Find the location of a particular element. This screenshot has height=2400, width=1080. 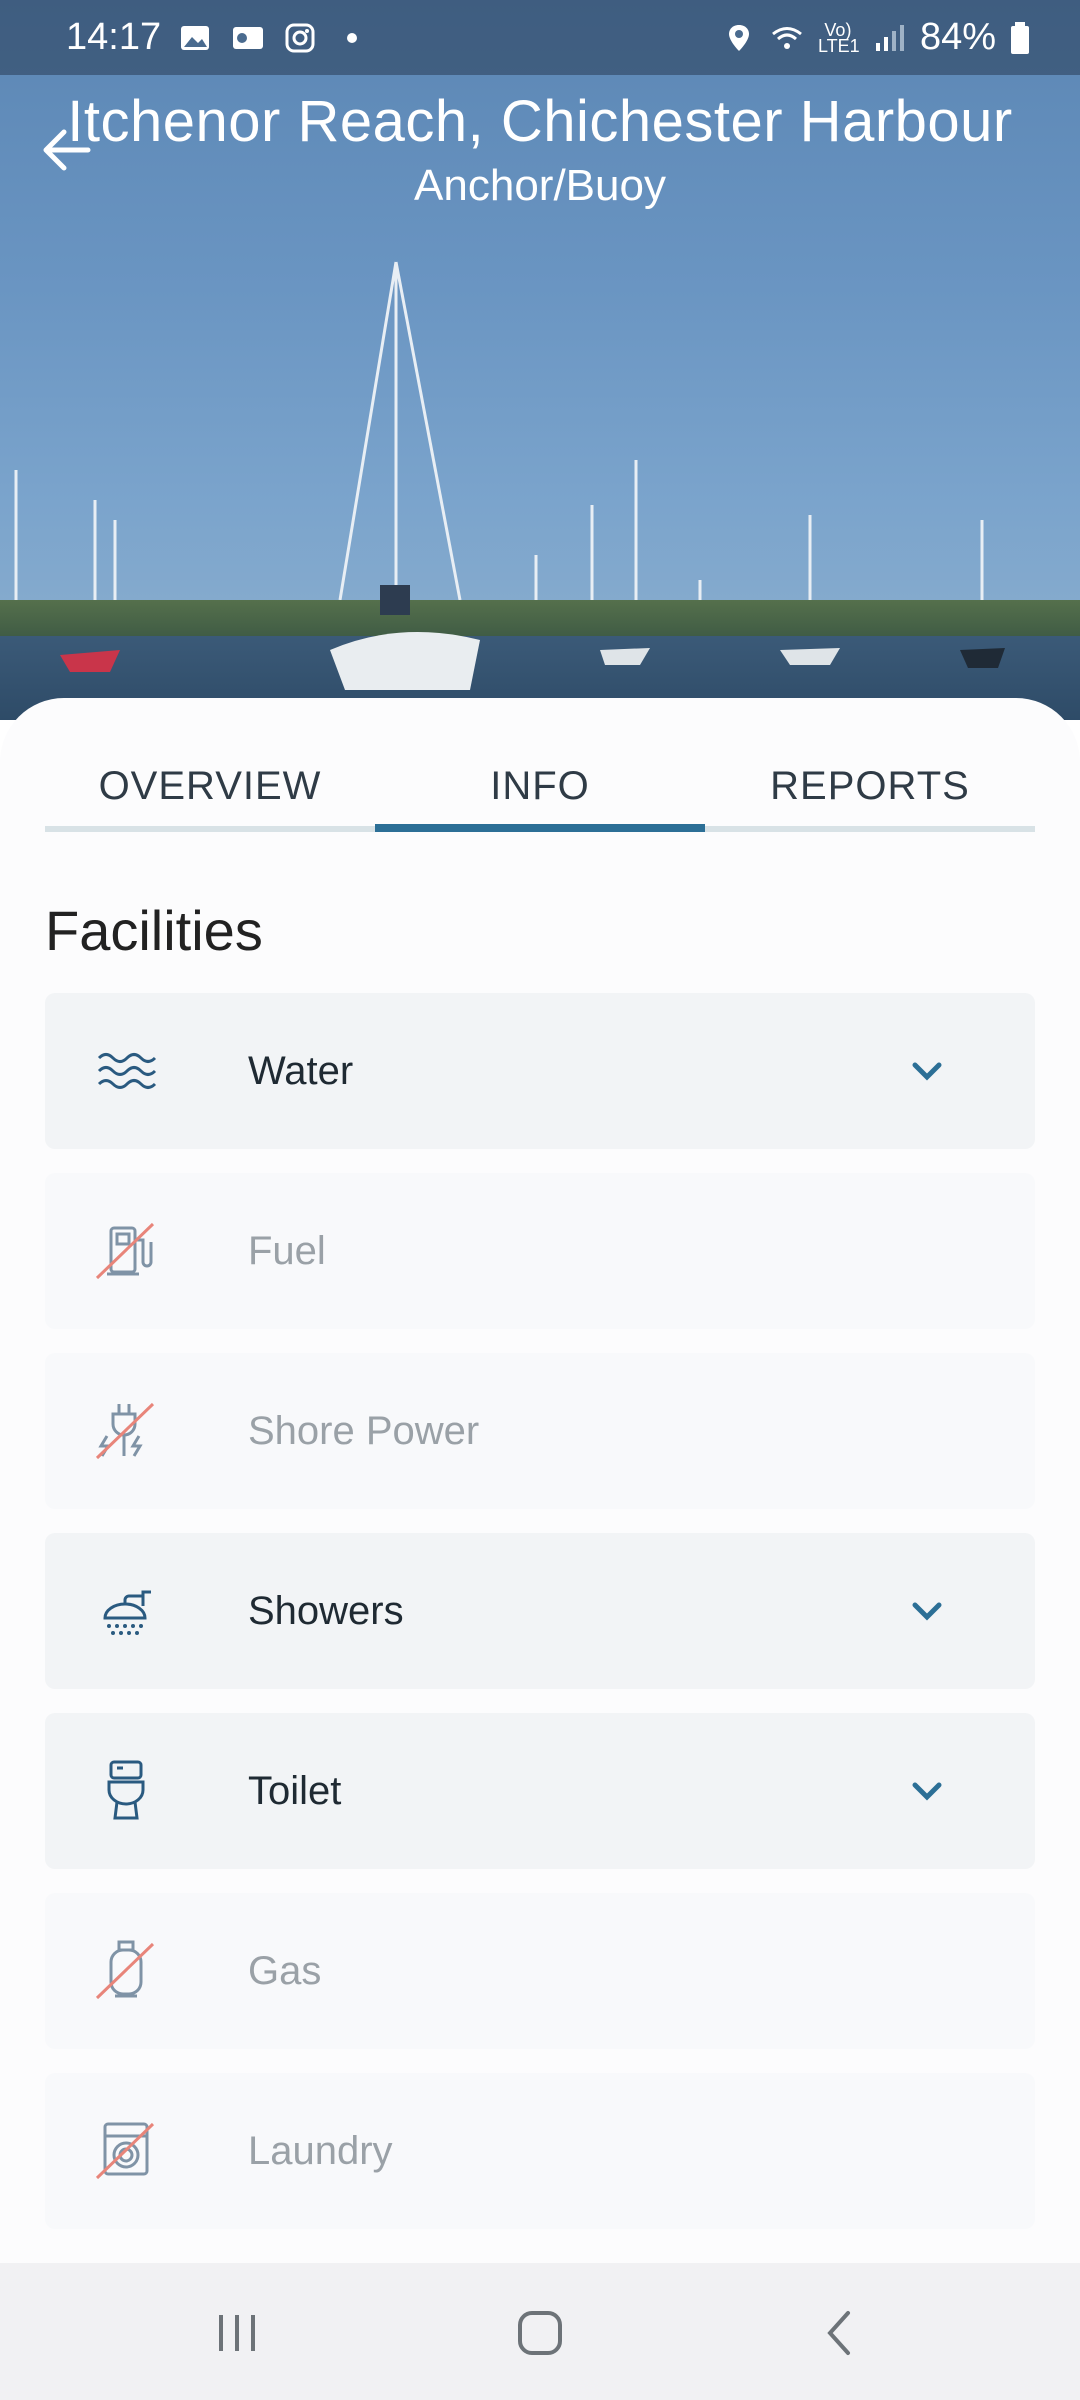

fuel-pump-icon is located at coordinates (125, 1251).